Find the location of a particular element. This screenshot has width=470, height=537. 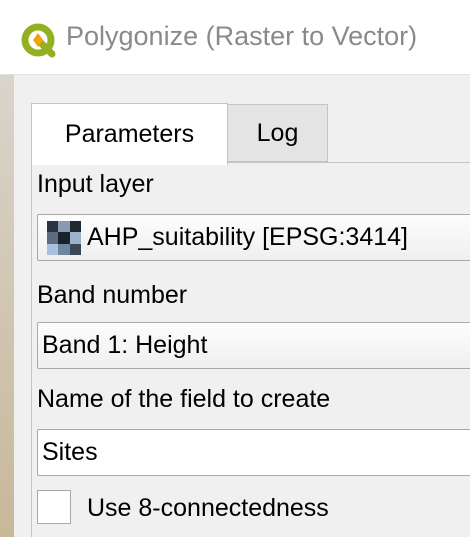

input-layer-value: AHP_suitability [EPSG:3414] is located at coordinates (247, 237).